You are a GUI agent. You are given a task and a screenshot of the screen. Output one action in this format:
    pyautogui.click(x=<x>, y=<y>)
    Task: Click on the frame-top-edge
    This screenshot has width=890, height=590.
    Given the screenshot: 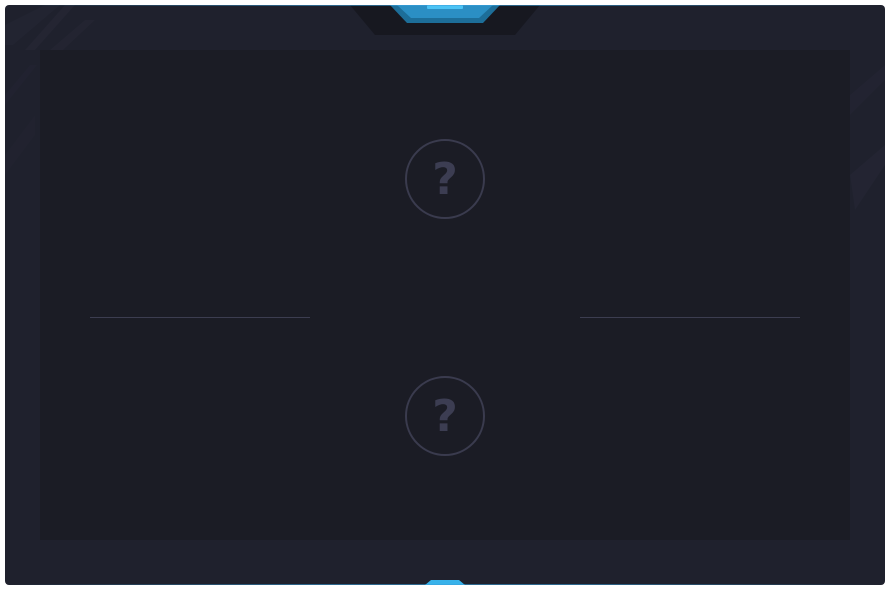 What is the action you would take?
    pyautogui.click(x=445, y=5)
    